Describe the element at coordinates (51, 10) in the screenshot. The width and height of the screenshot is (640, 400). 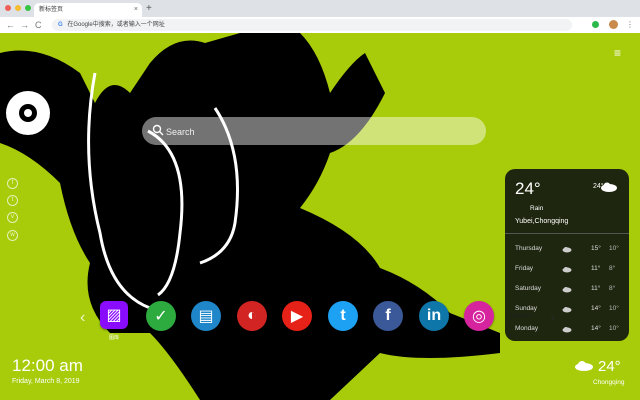
I see `tab-title: 新标签页` at that location.